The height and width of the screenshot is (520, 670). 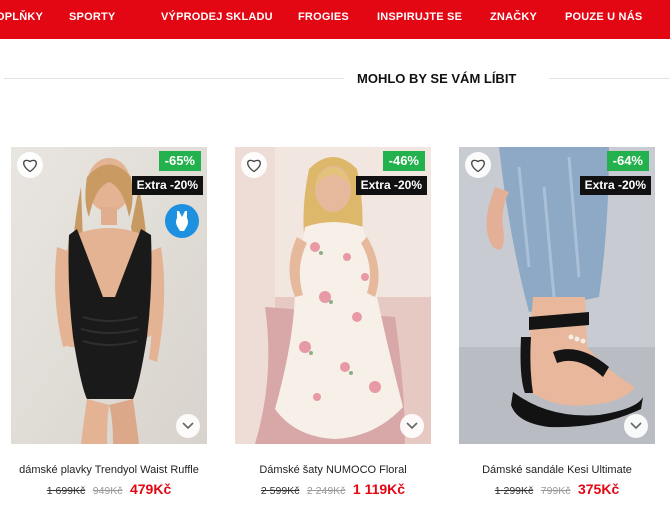 What do you see at coordinates (598, 489) in the screenshot?
I see `price-current: 375Kč` at bounding box center [598, 489].